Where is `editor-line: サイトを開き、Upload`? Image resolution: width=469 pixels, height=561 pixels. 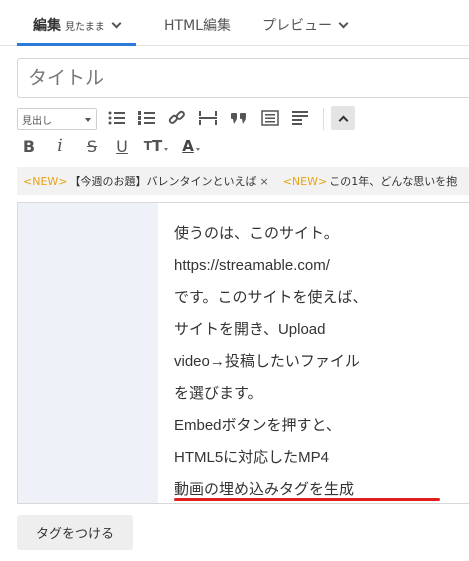
editor-line: サイトを開き、Upload is located at coordinates (250, 329).